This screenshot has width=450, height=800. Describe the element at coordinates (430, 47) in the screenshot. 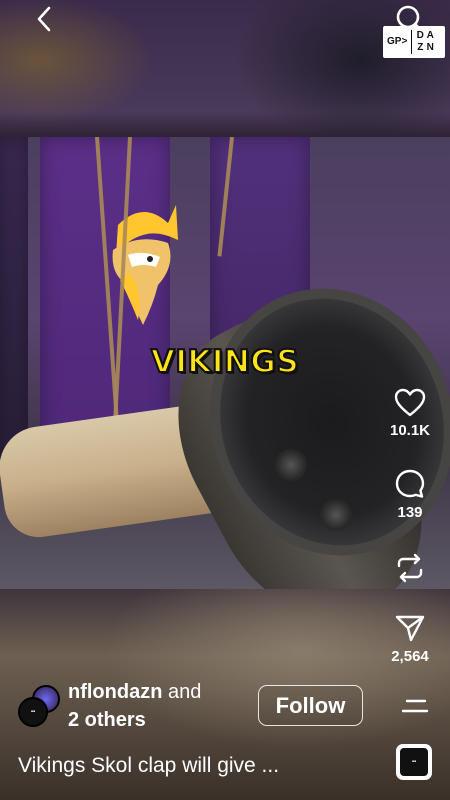

I see `dazn-letter: N` at that location.